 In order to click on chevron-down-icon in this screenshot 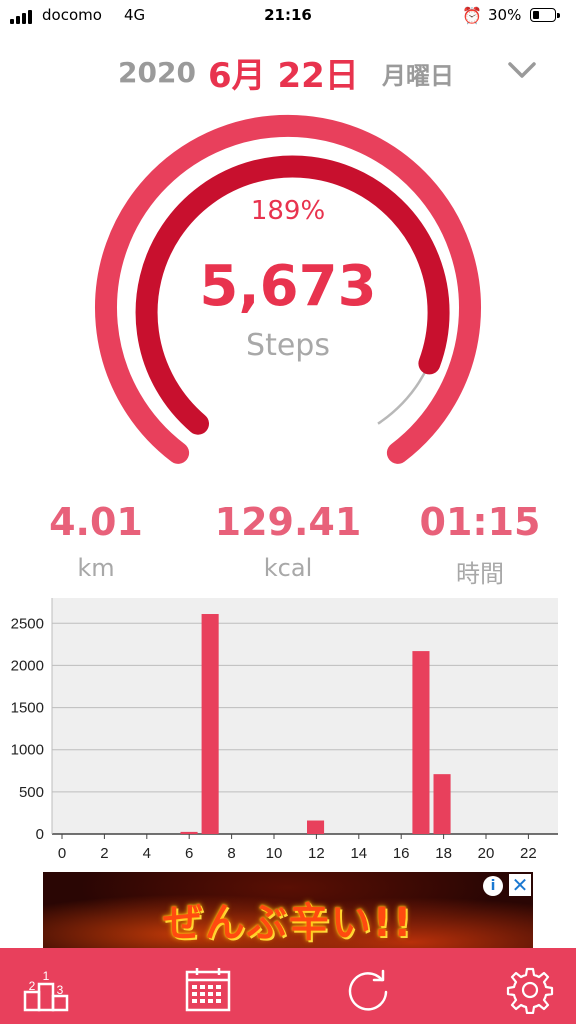, I will do `click(522, 70)`.